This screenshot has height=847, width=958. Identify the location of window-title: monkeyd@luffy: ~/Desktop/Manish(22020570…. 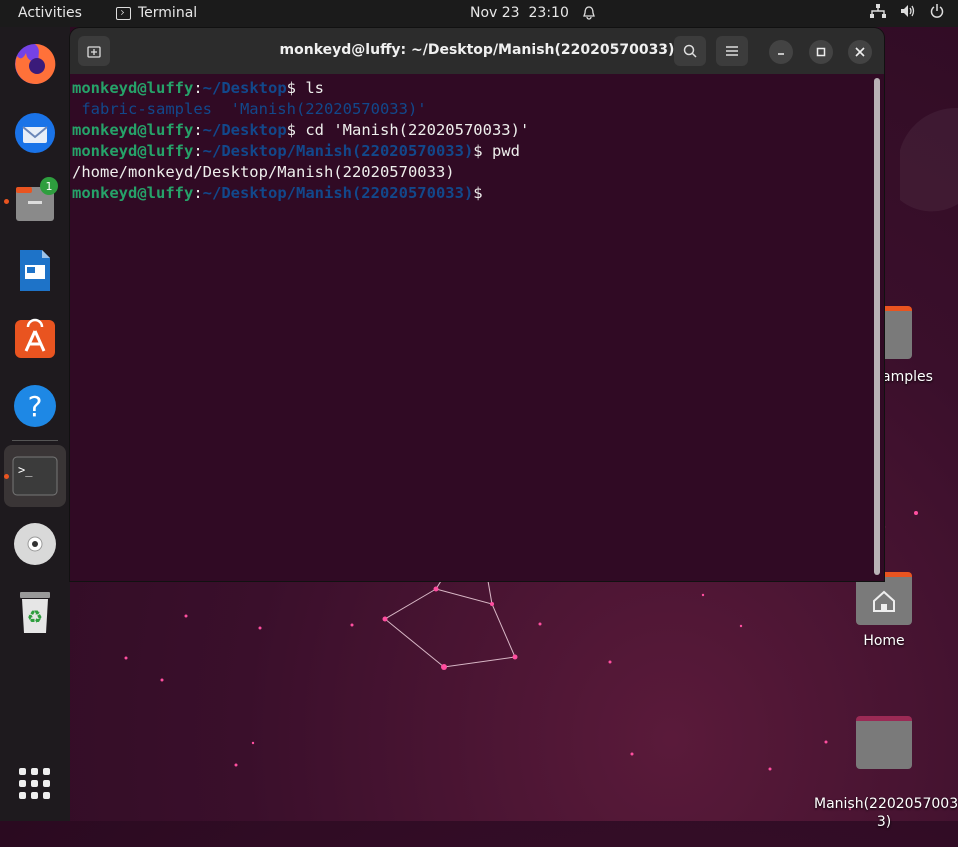
(477, 50).